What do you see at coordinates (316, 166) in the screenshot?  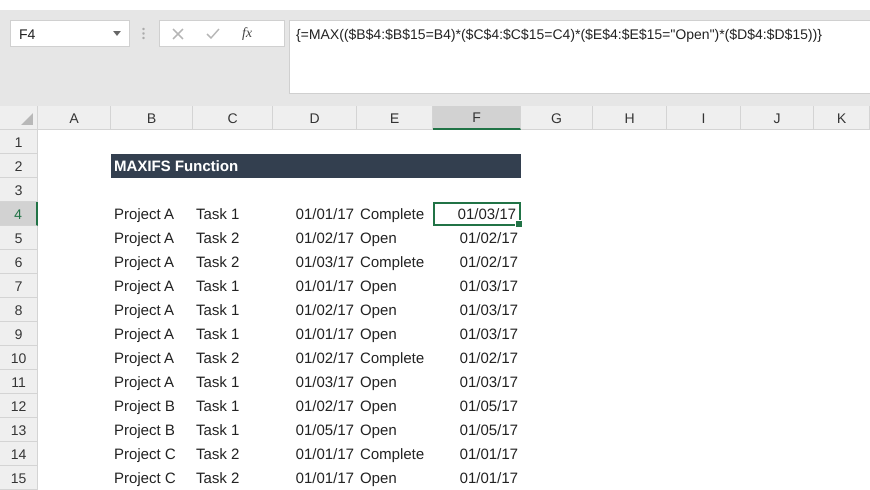 I see `title-banner: MAXIFS Function` at bounding box center [316, 166].